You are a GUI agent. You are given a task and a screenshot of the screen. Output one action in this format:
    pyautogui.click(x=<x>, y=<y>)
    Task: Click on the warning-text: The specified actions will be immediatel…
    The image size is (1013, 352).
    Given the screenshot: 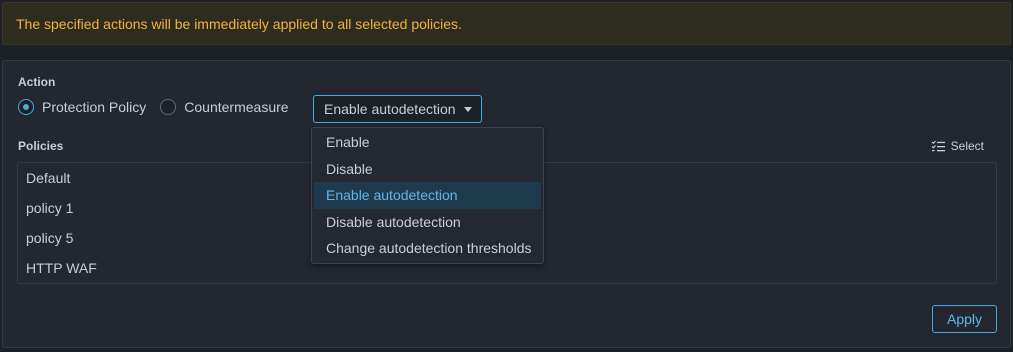 What is the action you would take?
    pyautogui.click(x=239, y=23)
    